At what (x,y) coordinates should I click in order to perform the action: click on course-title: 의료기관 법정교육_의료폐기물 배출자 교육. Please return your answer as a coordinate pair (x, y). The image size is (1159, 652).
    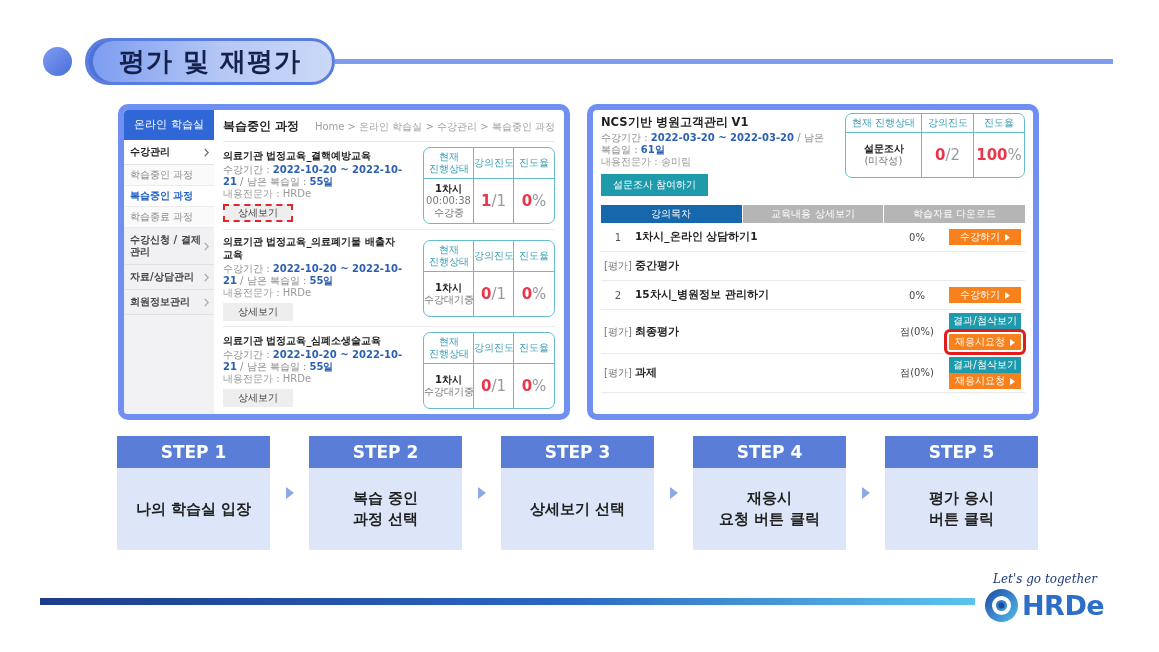
    Looking at the image, I should click on (309, 248).